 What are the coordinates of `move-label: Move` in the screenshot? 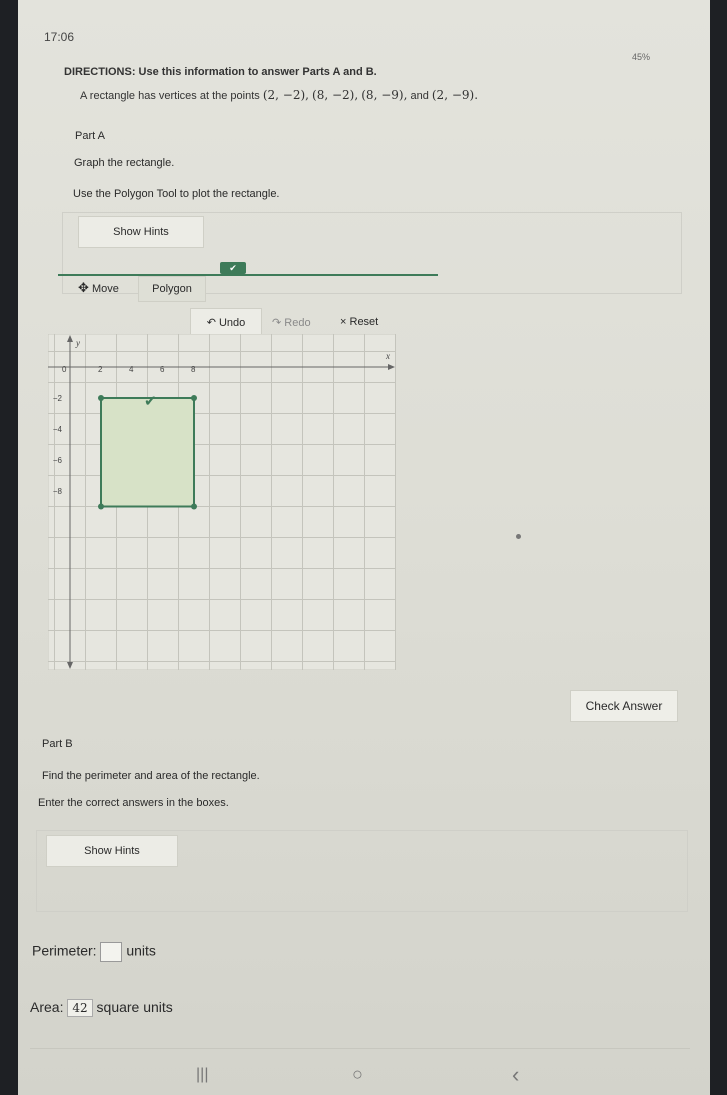 It's located at (105, 289).